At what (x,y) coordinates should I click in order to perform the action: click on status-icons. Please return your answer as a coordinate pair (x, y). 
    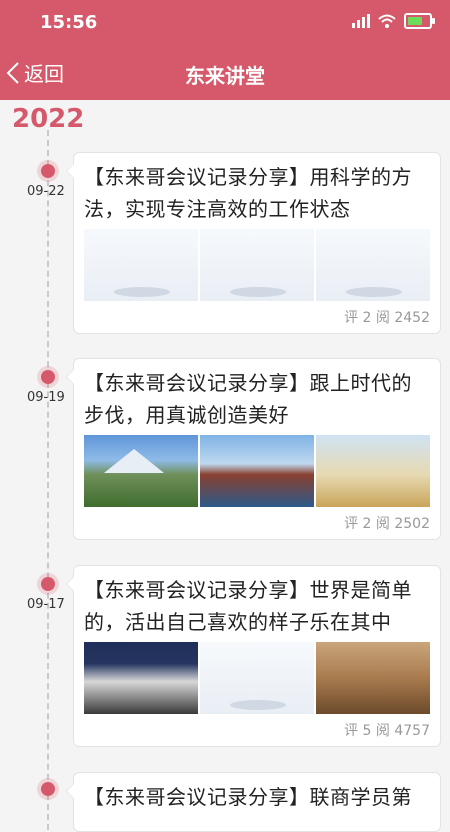
    Looking at the image, I should click on (393, 21).